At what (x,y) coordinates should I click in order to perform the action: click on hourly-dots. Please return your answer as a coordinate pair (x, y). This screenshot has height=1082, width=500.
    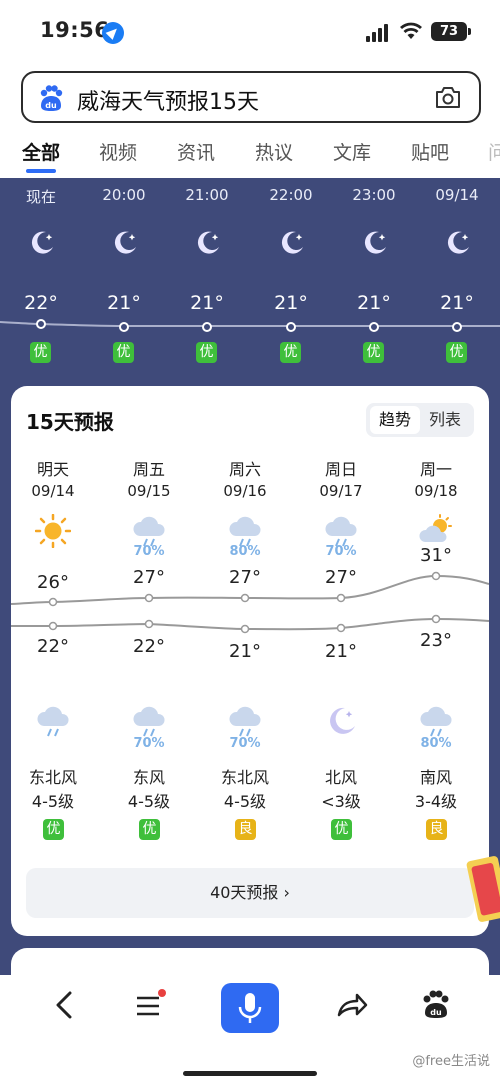
    Looking at the image, I should click on (249, 325).